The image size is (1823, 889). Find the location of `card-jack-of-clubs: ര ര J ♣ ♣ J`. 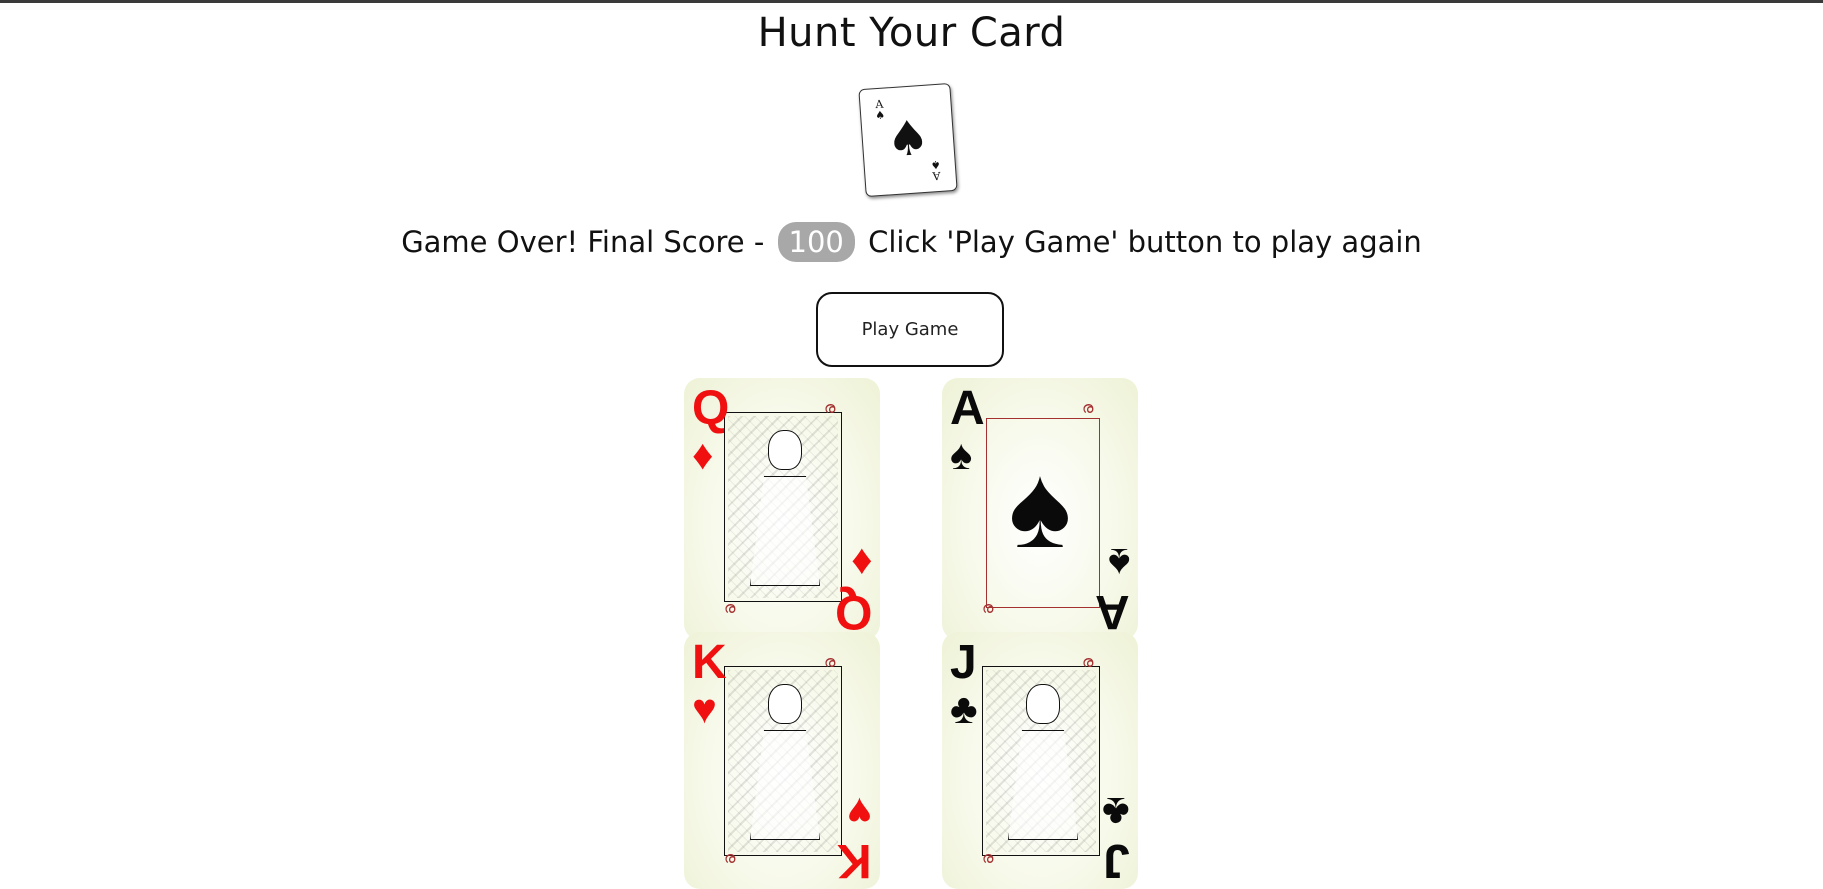

card-jack-of-clubs: ര ര J ♣ ♣ J is located at coordinates (1040, 760).